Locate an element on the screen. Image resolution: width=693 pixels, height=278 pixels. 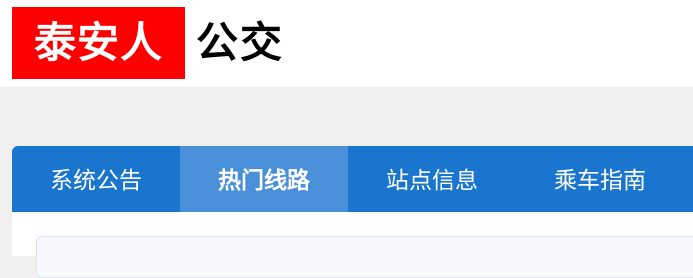
site-logo: 泰安人 is located at coordinates (98, 43).